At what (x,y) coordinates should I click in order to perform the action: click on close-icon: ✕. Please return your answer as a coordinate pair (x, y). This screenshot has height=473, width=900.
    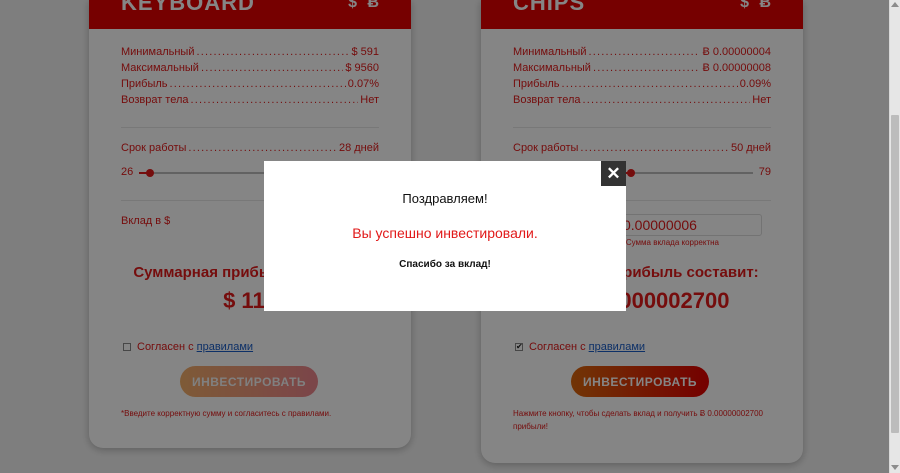
    Looking at the image, I should click on (613, 173).